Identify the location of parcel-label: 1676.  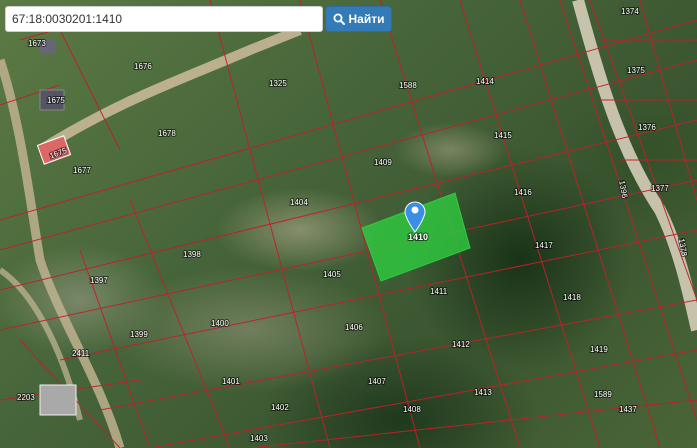
(143, 66).